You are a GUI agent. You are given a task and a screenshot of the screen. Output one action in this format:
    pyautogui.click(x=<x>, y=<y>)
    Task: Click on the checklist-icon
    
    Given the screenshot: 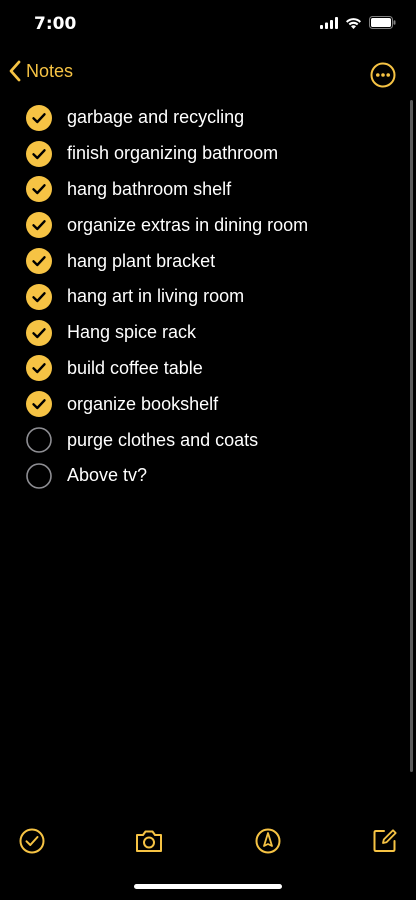 What is the action you would take?
    pyautogui.click(x=32, y=841)
    